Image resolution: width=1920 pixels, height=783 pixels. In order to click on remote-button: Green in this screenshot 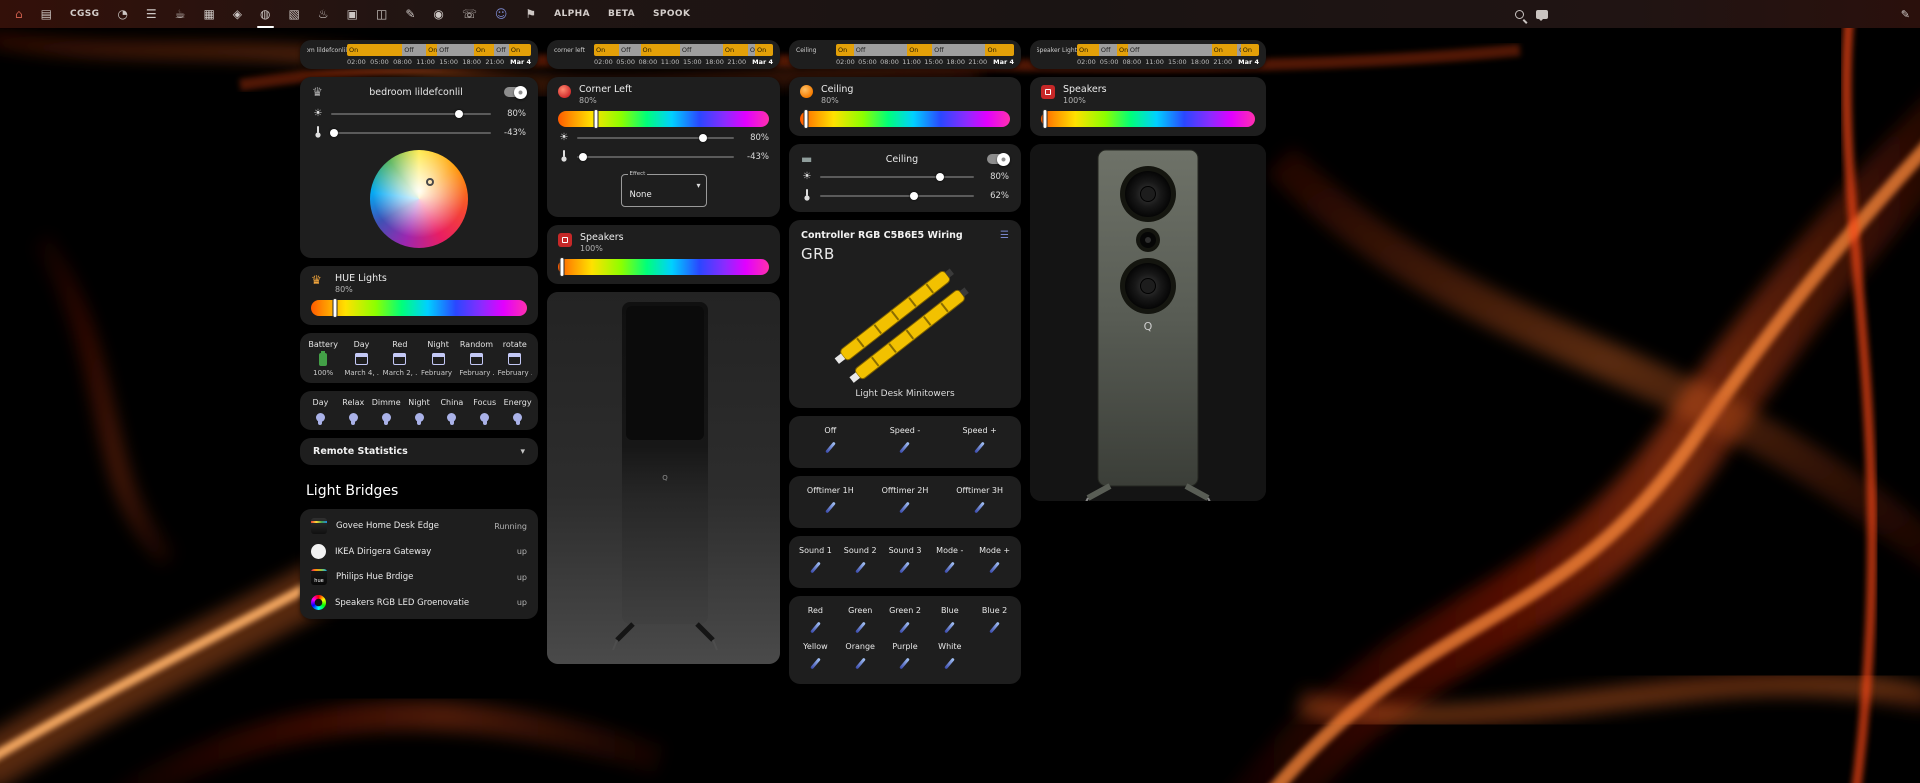, I will do `click(860, 622)`.